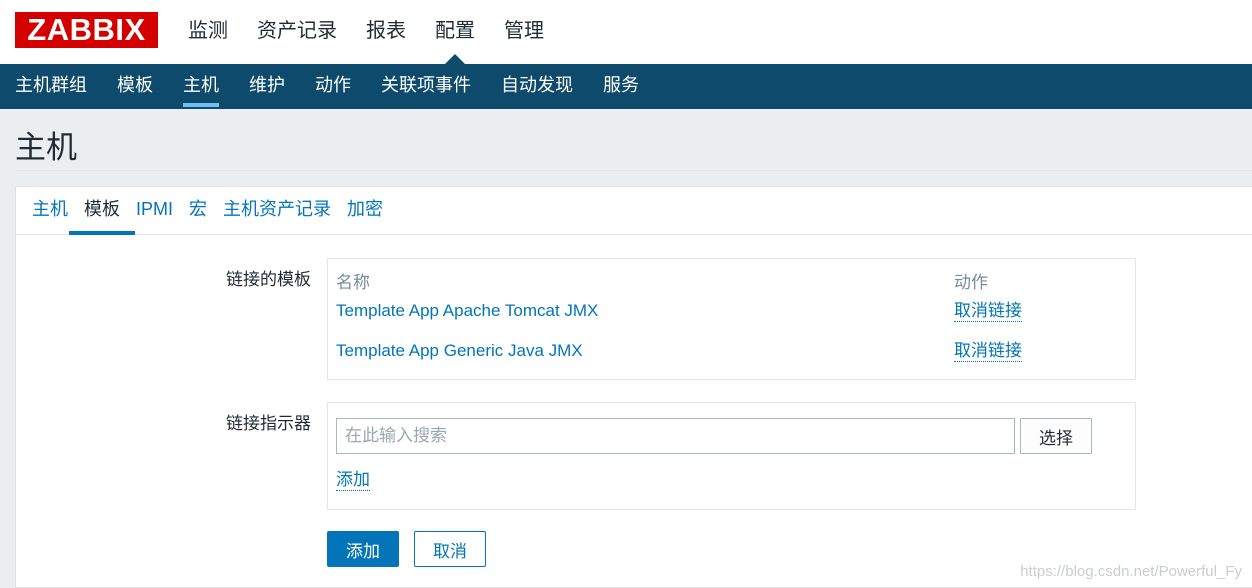 This screenshot has width=1252, height=588. I want to click on sub-nav-host-groups: 主机群组, so click(51, 86).